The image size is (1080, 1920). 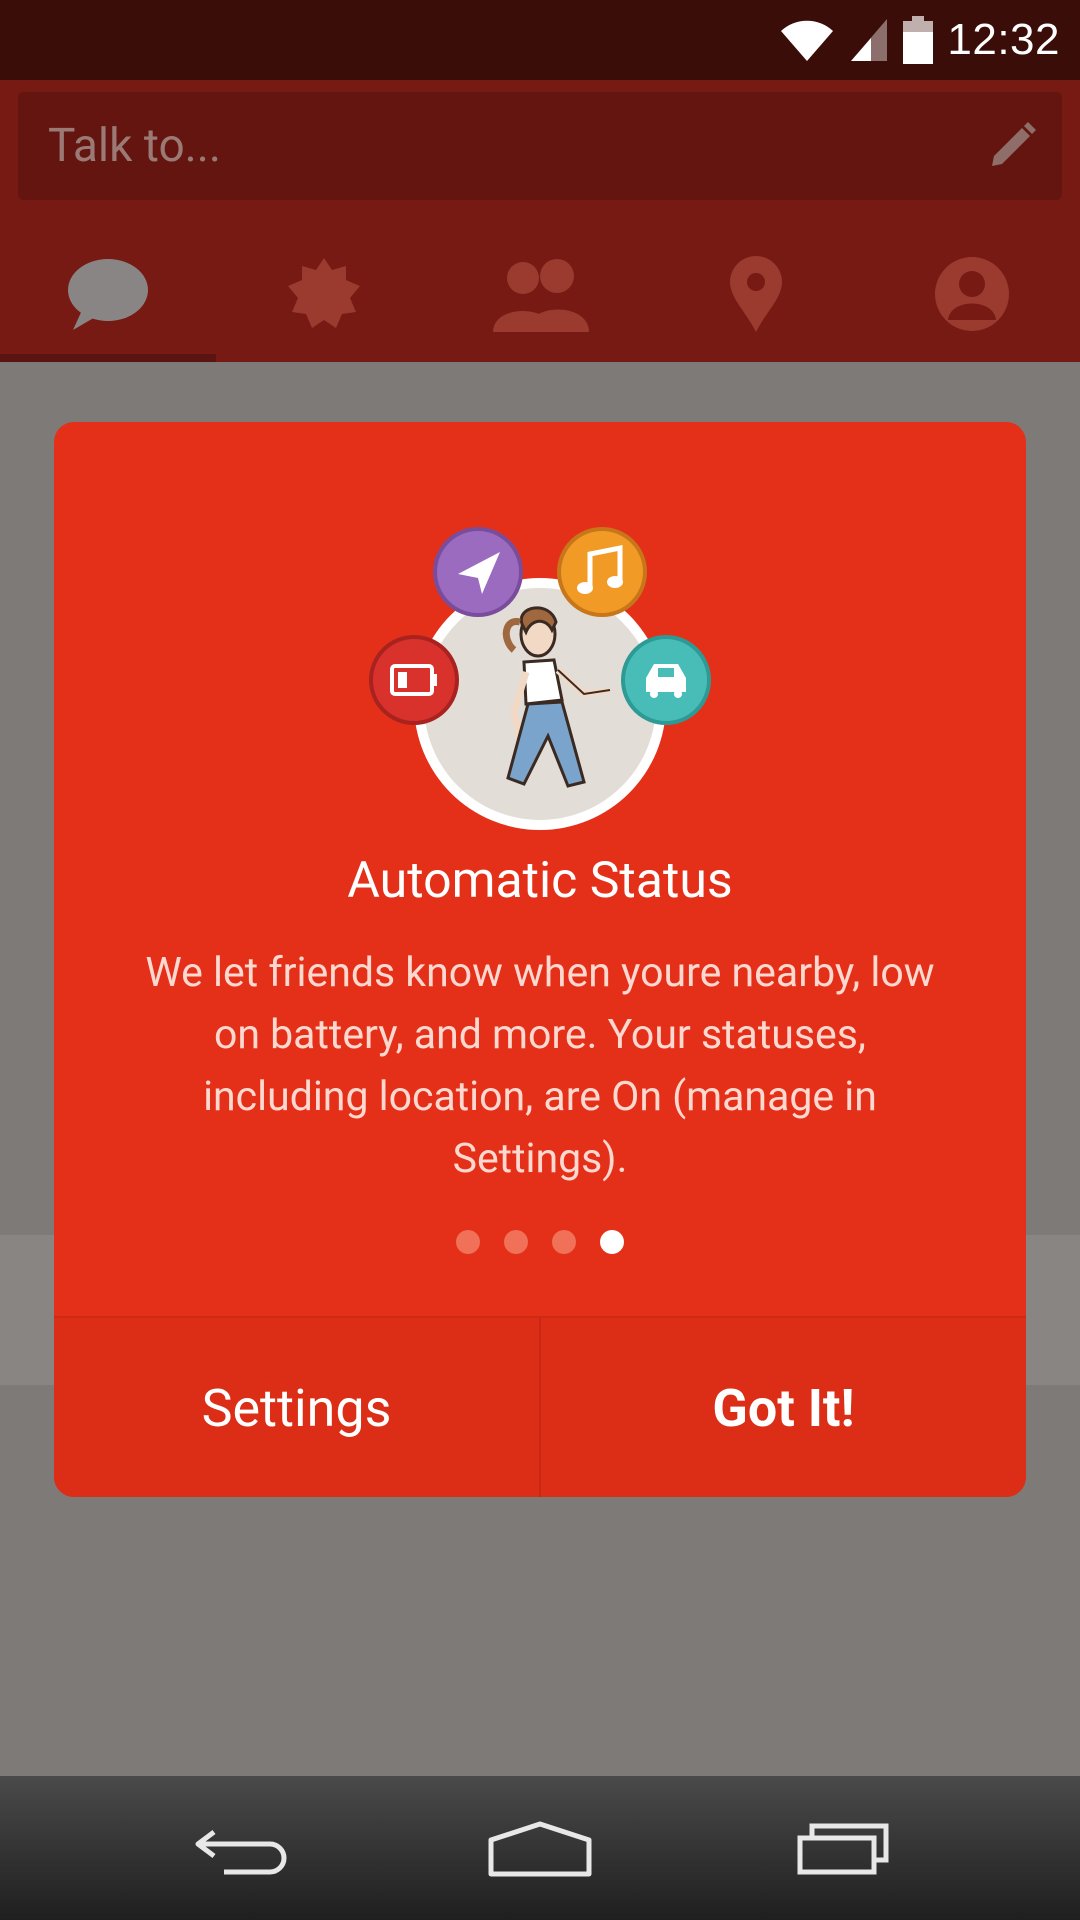 What do you see at coordinates (540, 1406) in the screenshot?
I see `dialog-actions: Settings Got It!` at bounding box center [540, 1406].